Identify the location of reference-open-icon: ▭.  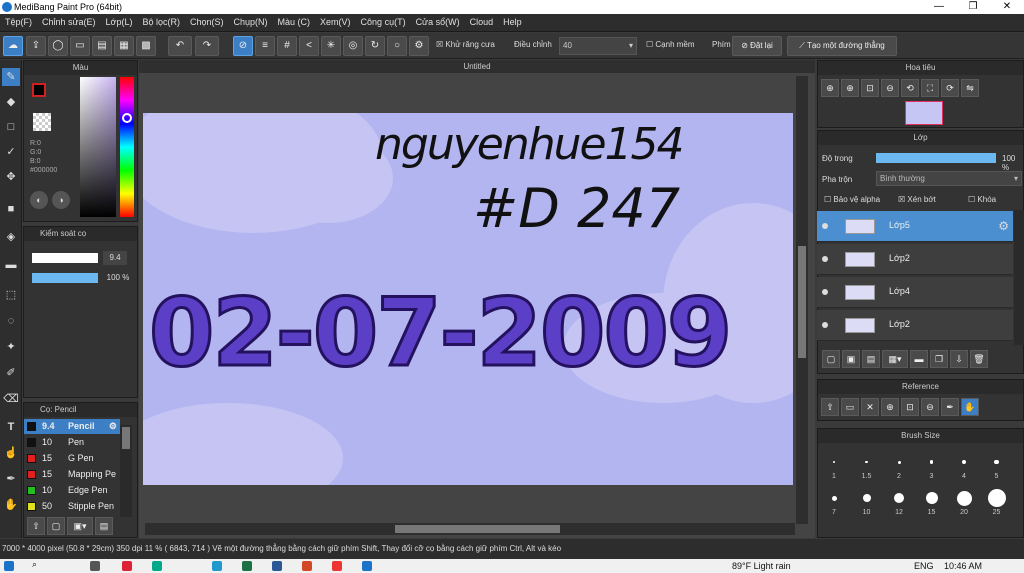
(850, 407).